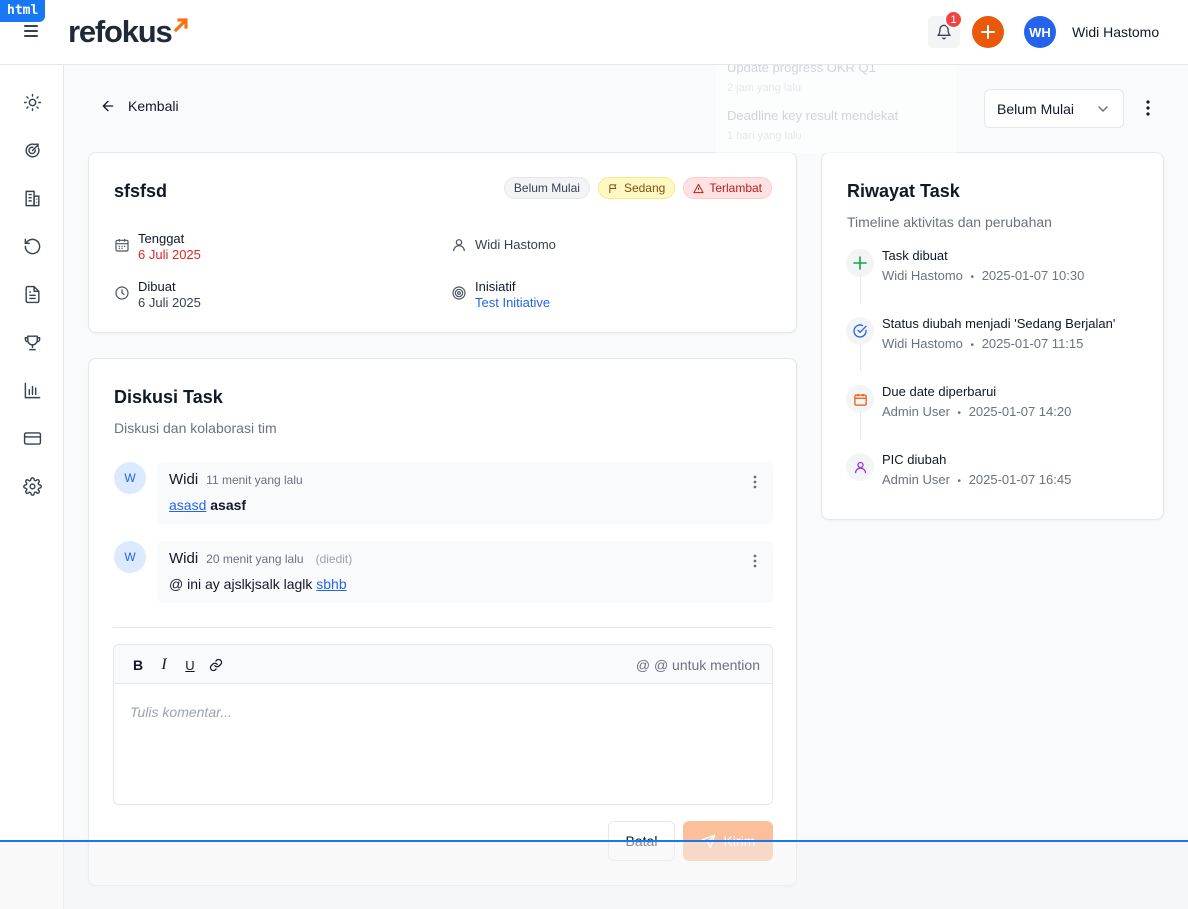  I want to click on comment-time: 11 menit yang lalu, so click(254, 480).